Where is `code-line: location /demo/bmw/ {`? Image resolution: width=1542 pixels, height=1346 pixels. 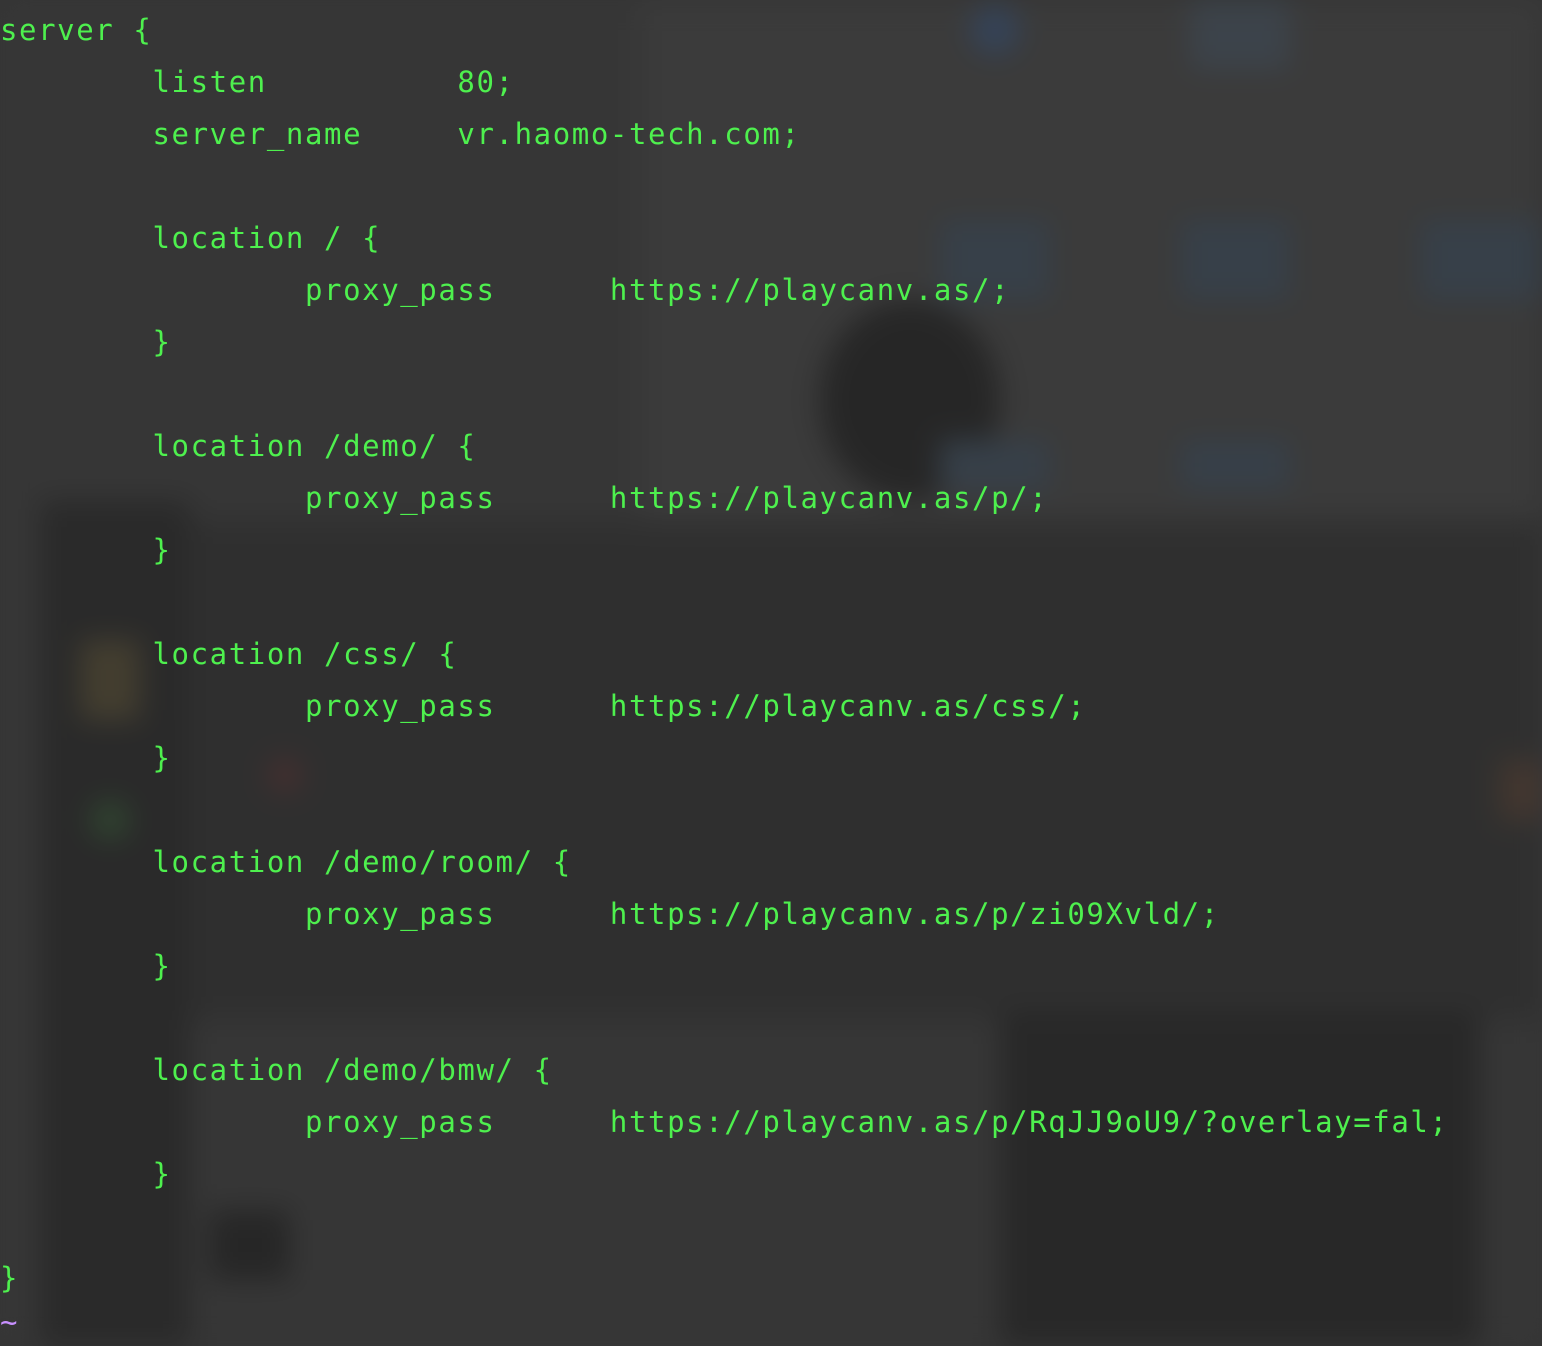 code-line: location /demo/bmw/ { is located at coordinates (276, 1070).